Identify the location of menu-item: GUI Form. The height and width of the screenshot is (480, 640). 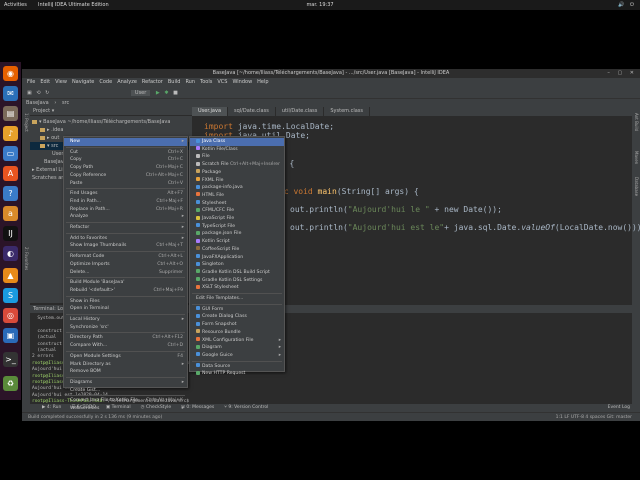
(237, 310).